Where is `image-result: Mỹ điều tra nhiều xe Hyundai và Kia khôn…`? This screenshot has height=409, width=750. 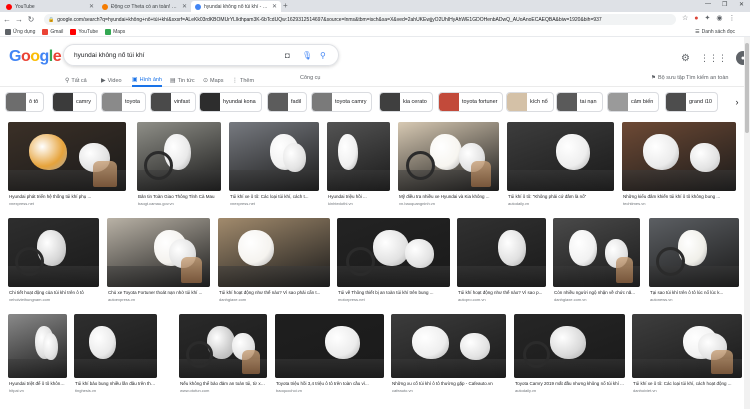 image-result: Mỹ điều tra nhiều xe Hyundai và Kia khôn… is located at coordinates (448, 165).